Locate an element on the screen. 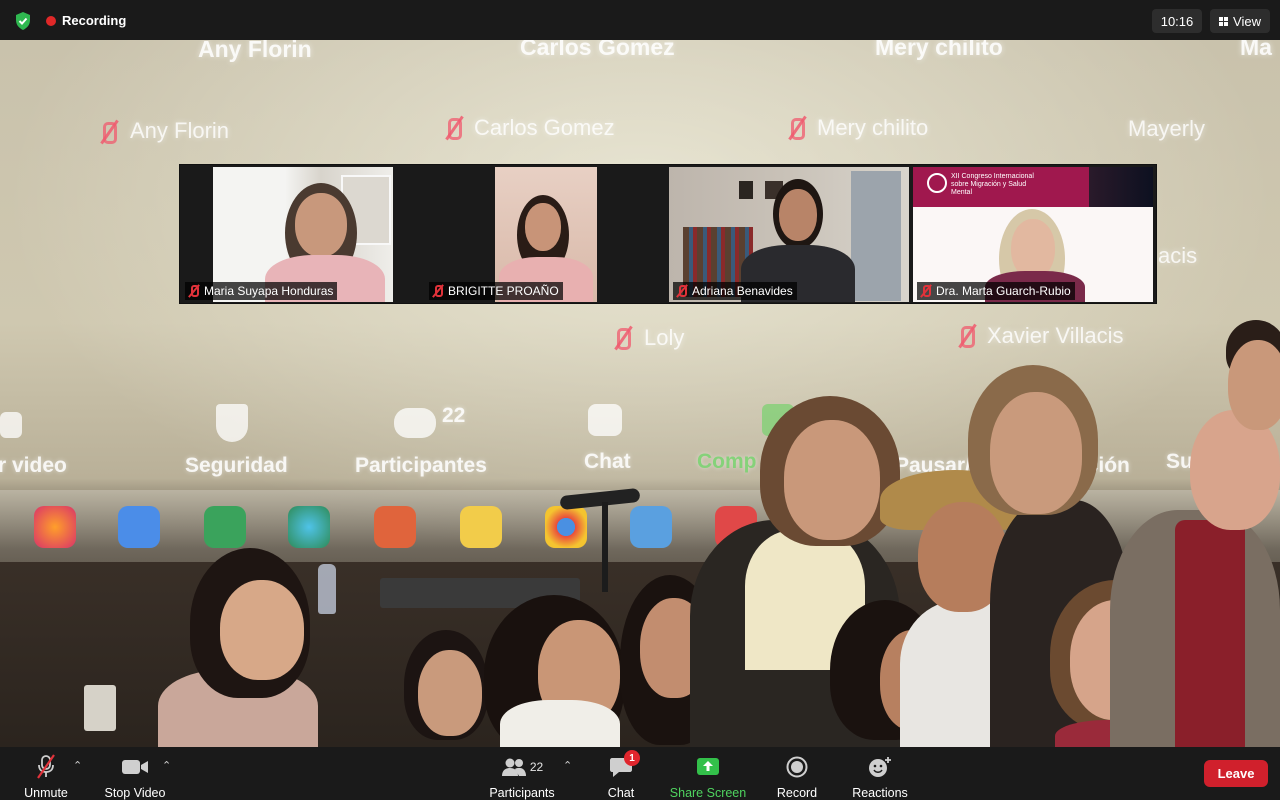 This screenshot has height=800, width=1280. share-screen-icon is located at coordinates (708, 766).